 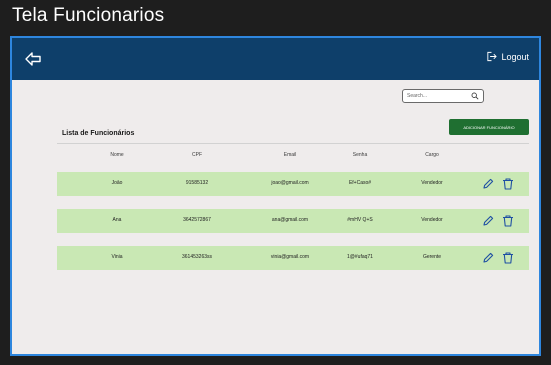 What do you see at coordinates (489, 127) in the screenshot?
I see `add-employee-button: ADICIONAR FUNCIONÁRIO` at bounding box center [489, 127].